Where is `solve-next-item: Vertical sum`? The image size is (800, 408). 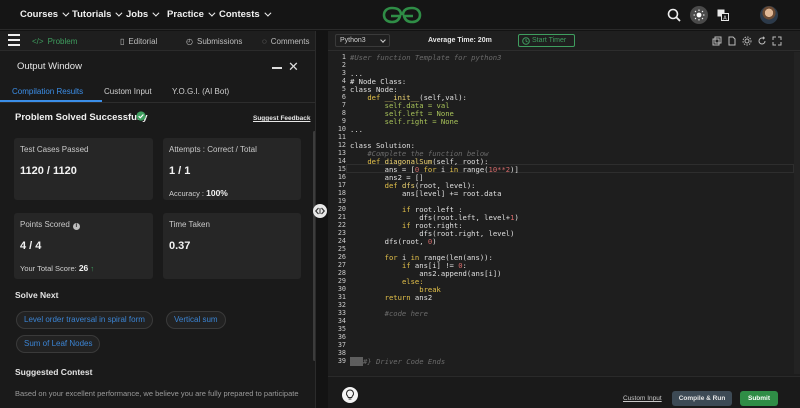
solve-next-item: Vertical sum is located at coordinates (196, 320).